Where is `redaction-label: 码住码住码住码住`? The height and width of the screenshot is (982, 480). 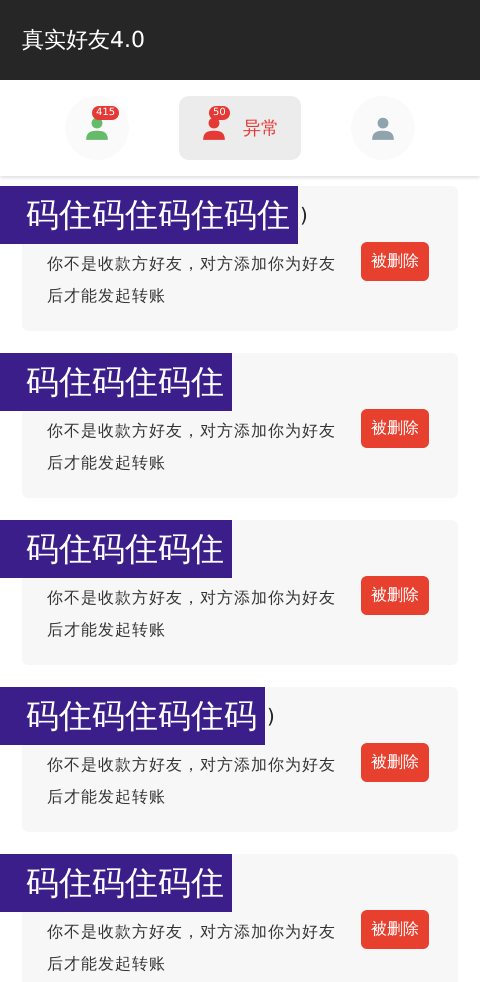 redaction-label: 码住码住码住码住 is located at coordinates (149, 215).